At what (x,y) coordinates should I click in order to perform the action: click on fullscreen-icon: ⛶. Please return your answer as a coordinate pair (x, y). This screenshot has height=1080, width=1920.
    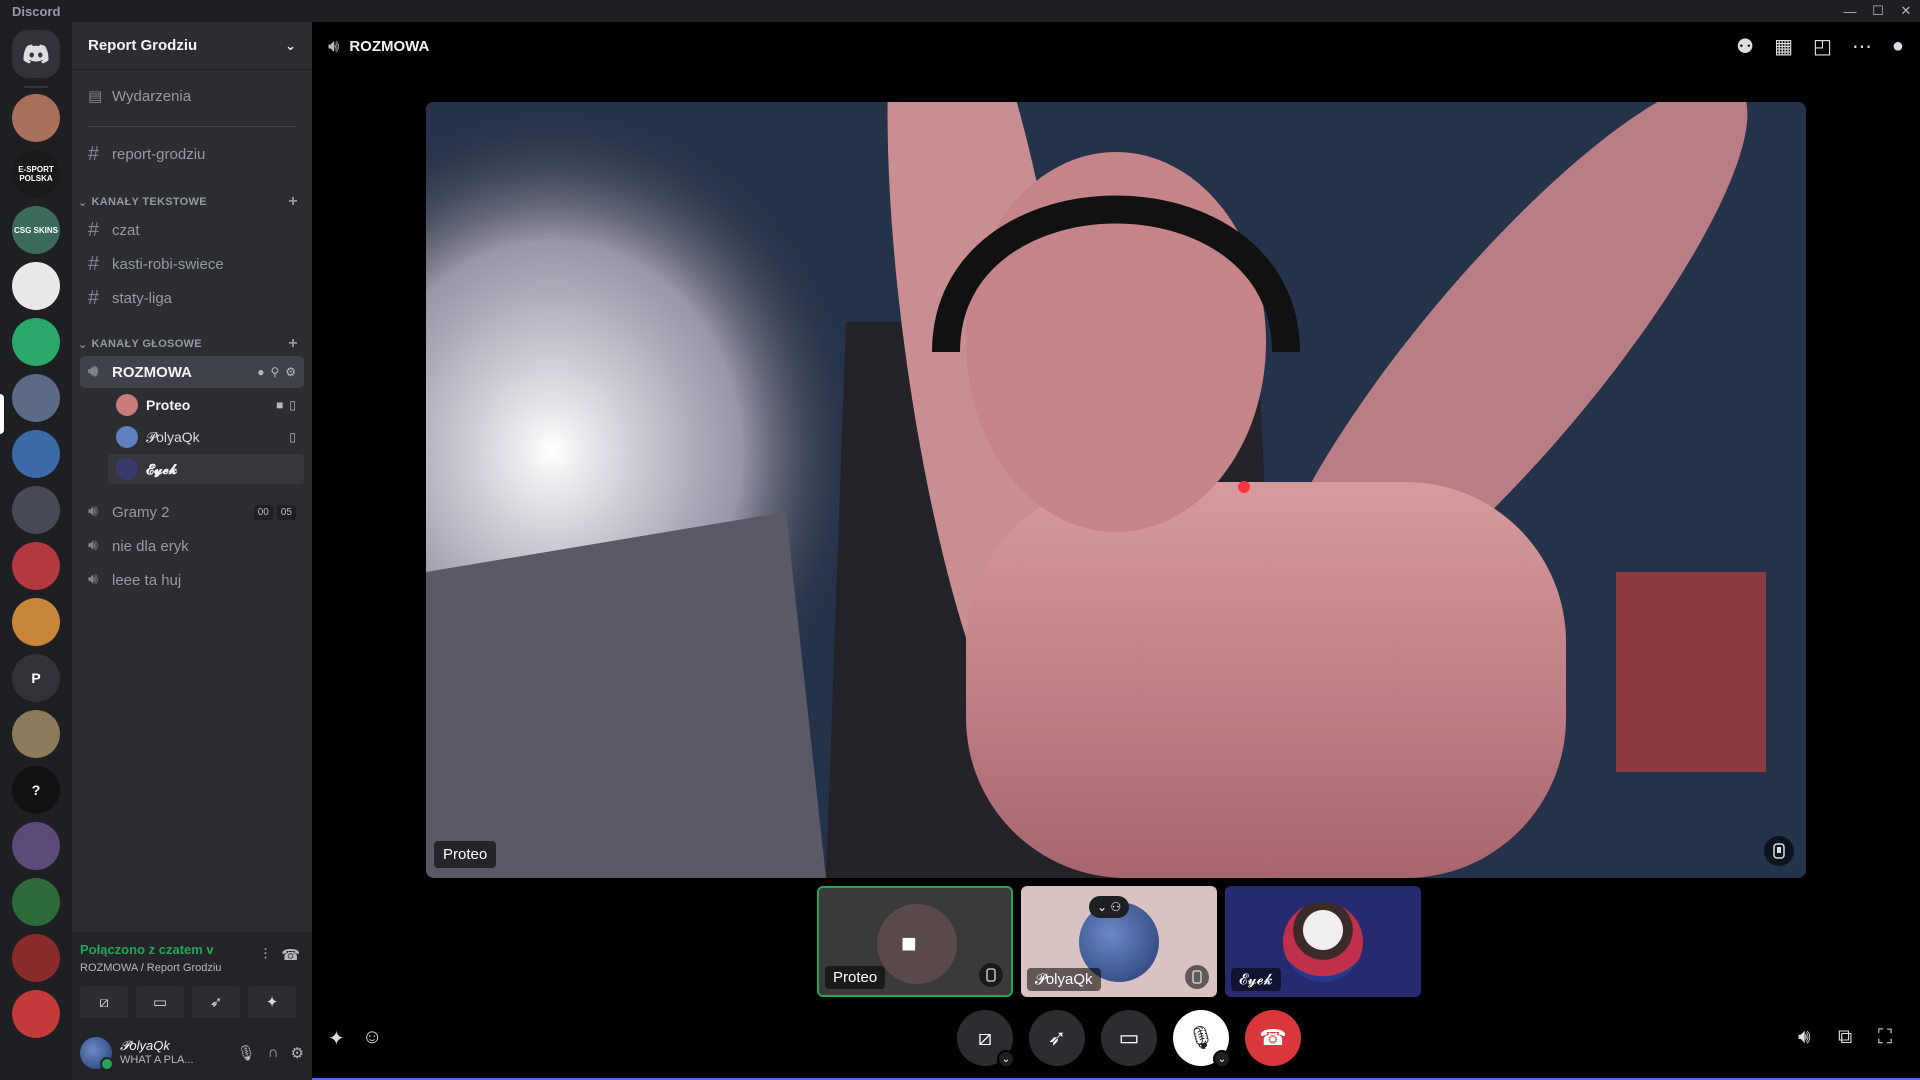
    Looking at the image, I should click on (1885, 1037).